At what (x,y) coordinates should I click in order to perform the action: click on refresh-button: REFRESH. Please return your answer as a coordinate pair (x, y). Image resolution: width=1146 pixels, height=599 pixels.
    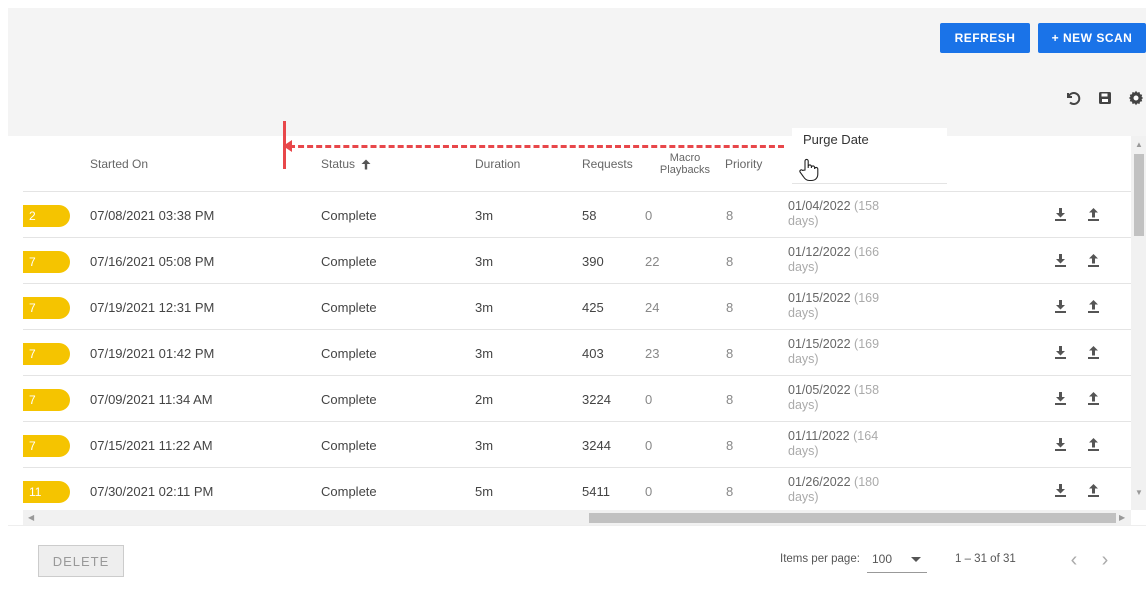
    Looking at the image, I should click on (985, 38).